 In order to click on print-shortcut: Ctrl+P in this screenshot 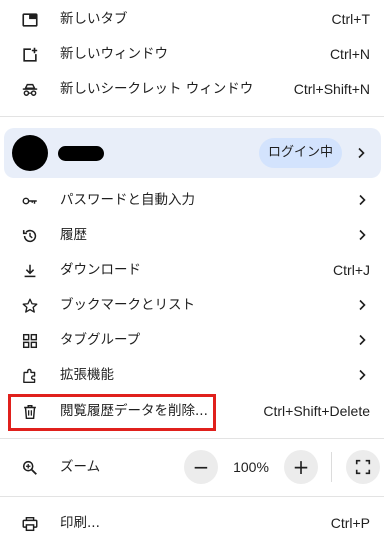, I will do `click(350, 523)`.